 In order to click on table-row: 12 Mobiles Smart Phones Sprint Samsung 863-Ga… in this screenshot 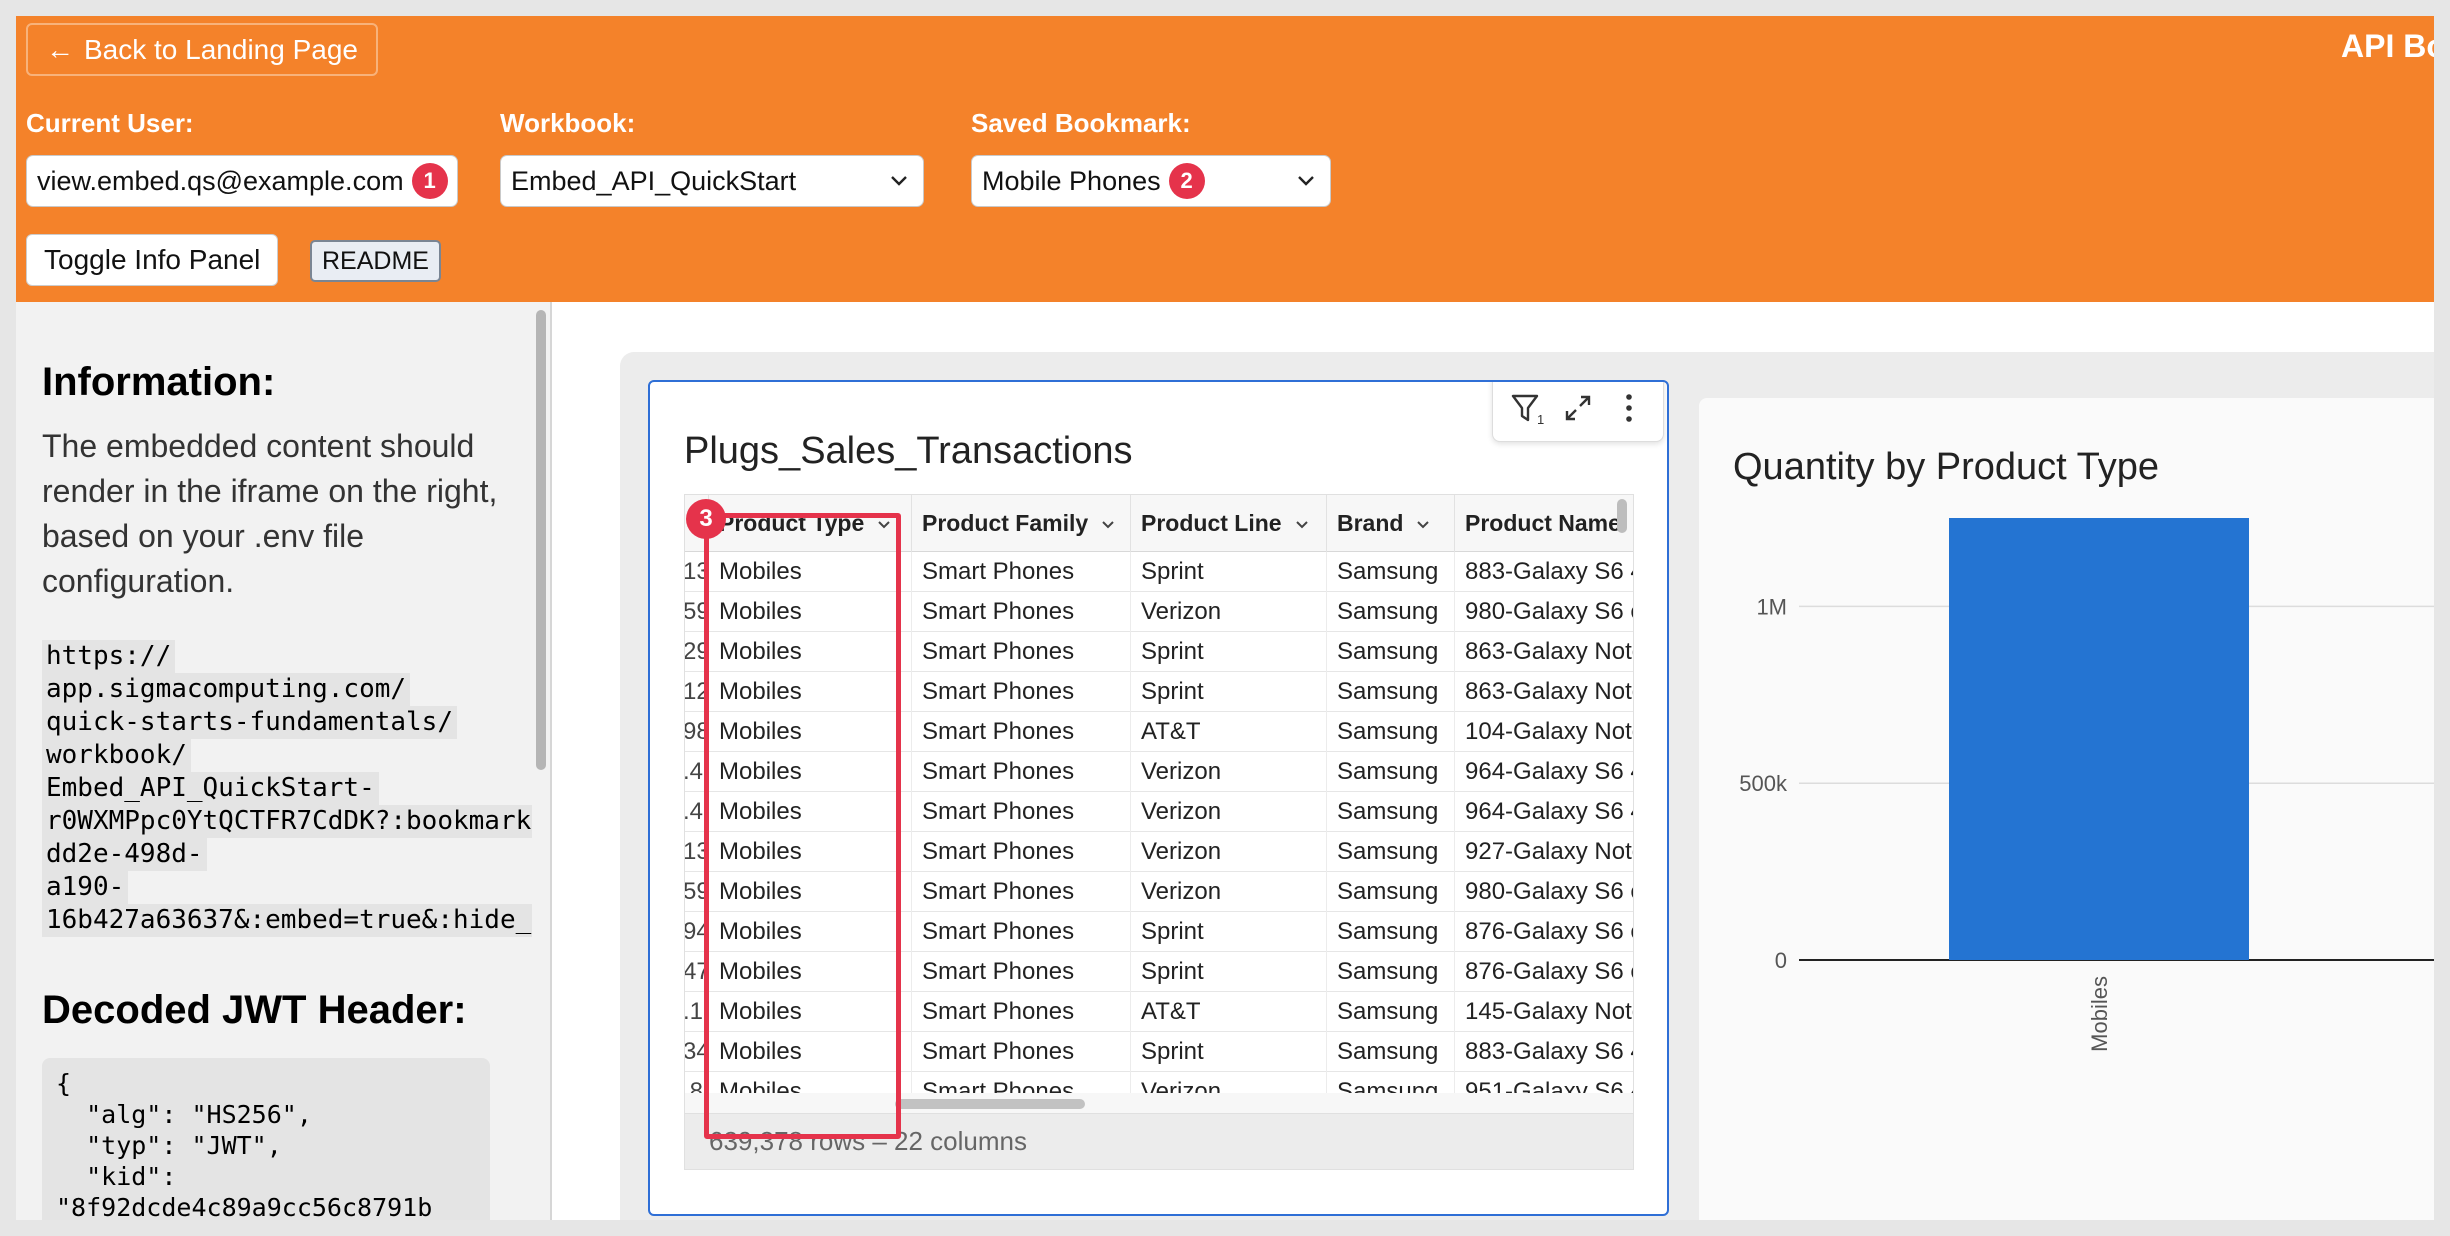, I will do `click(1159, 692)`.